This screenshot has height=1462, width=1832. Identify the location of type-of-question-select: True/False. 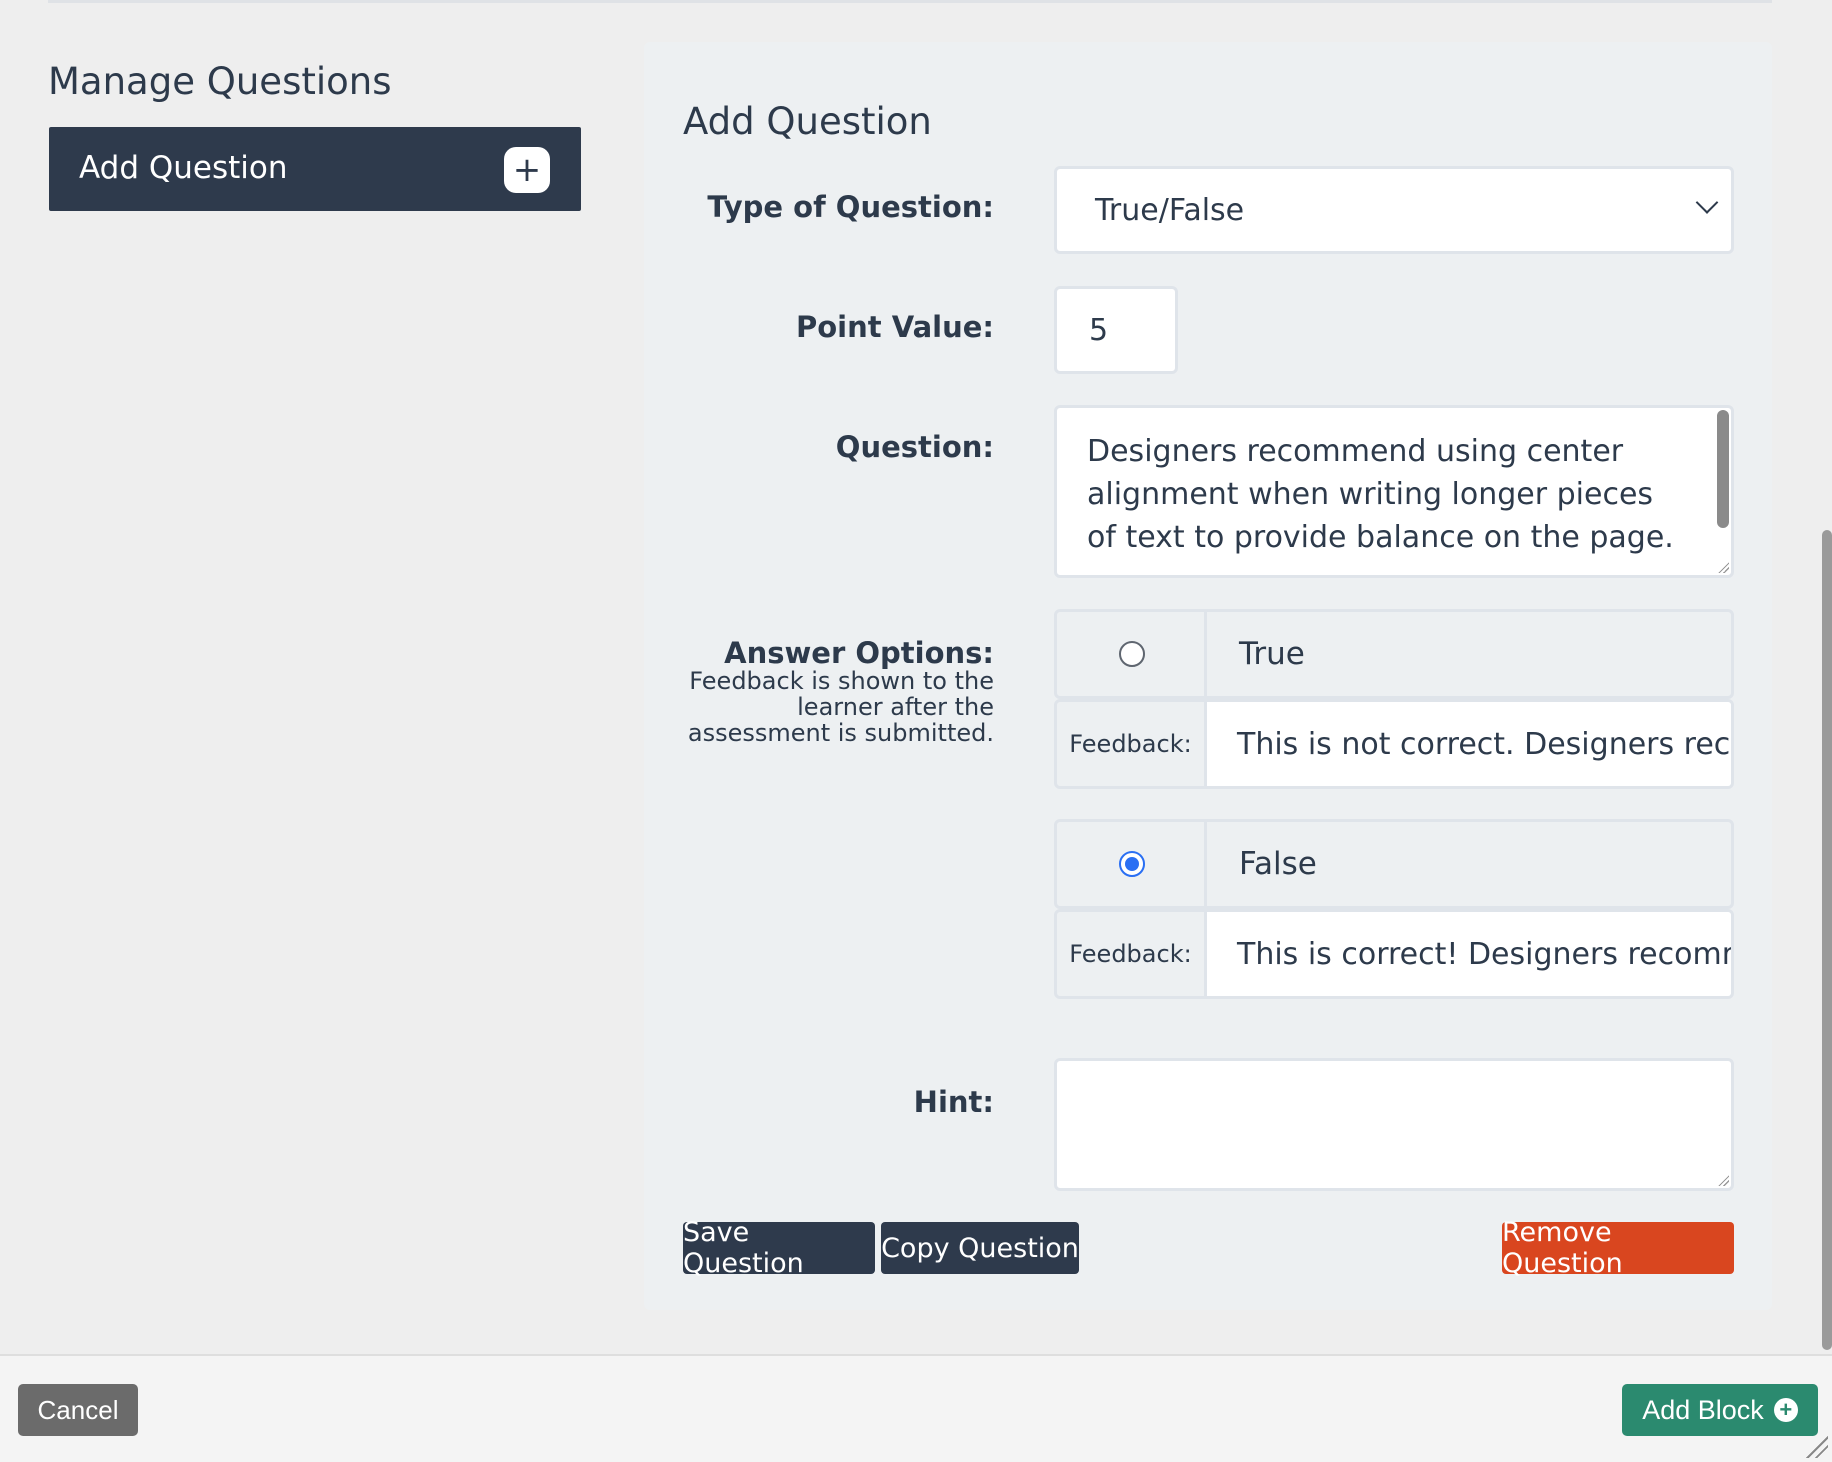
(1394, 210).